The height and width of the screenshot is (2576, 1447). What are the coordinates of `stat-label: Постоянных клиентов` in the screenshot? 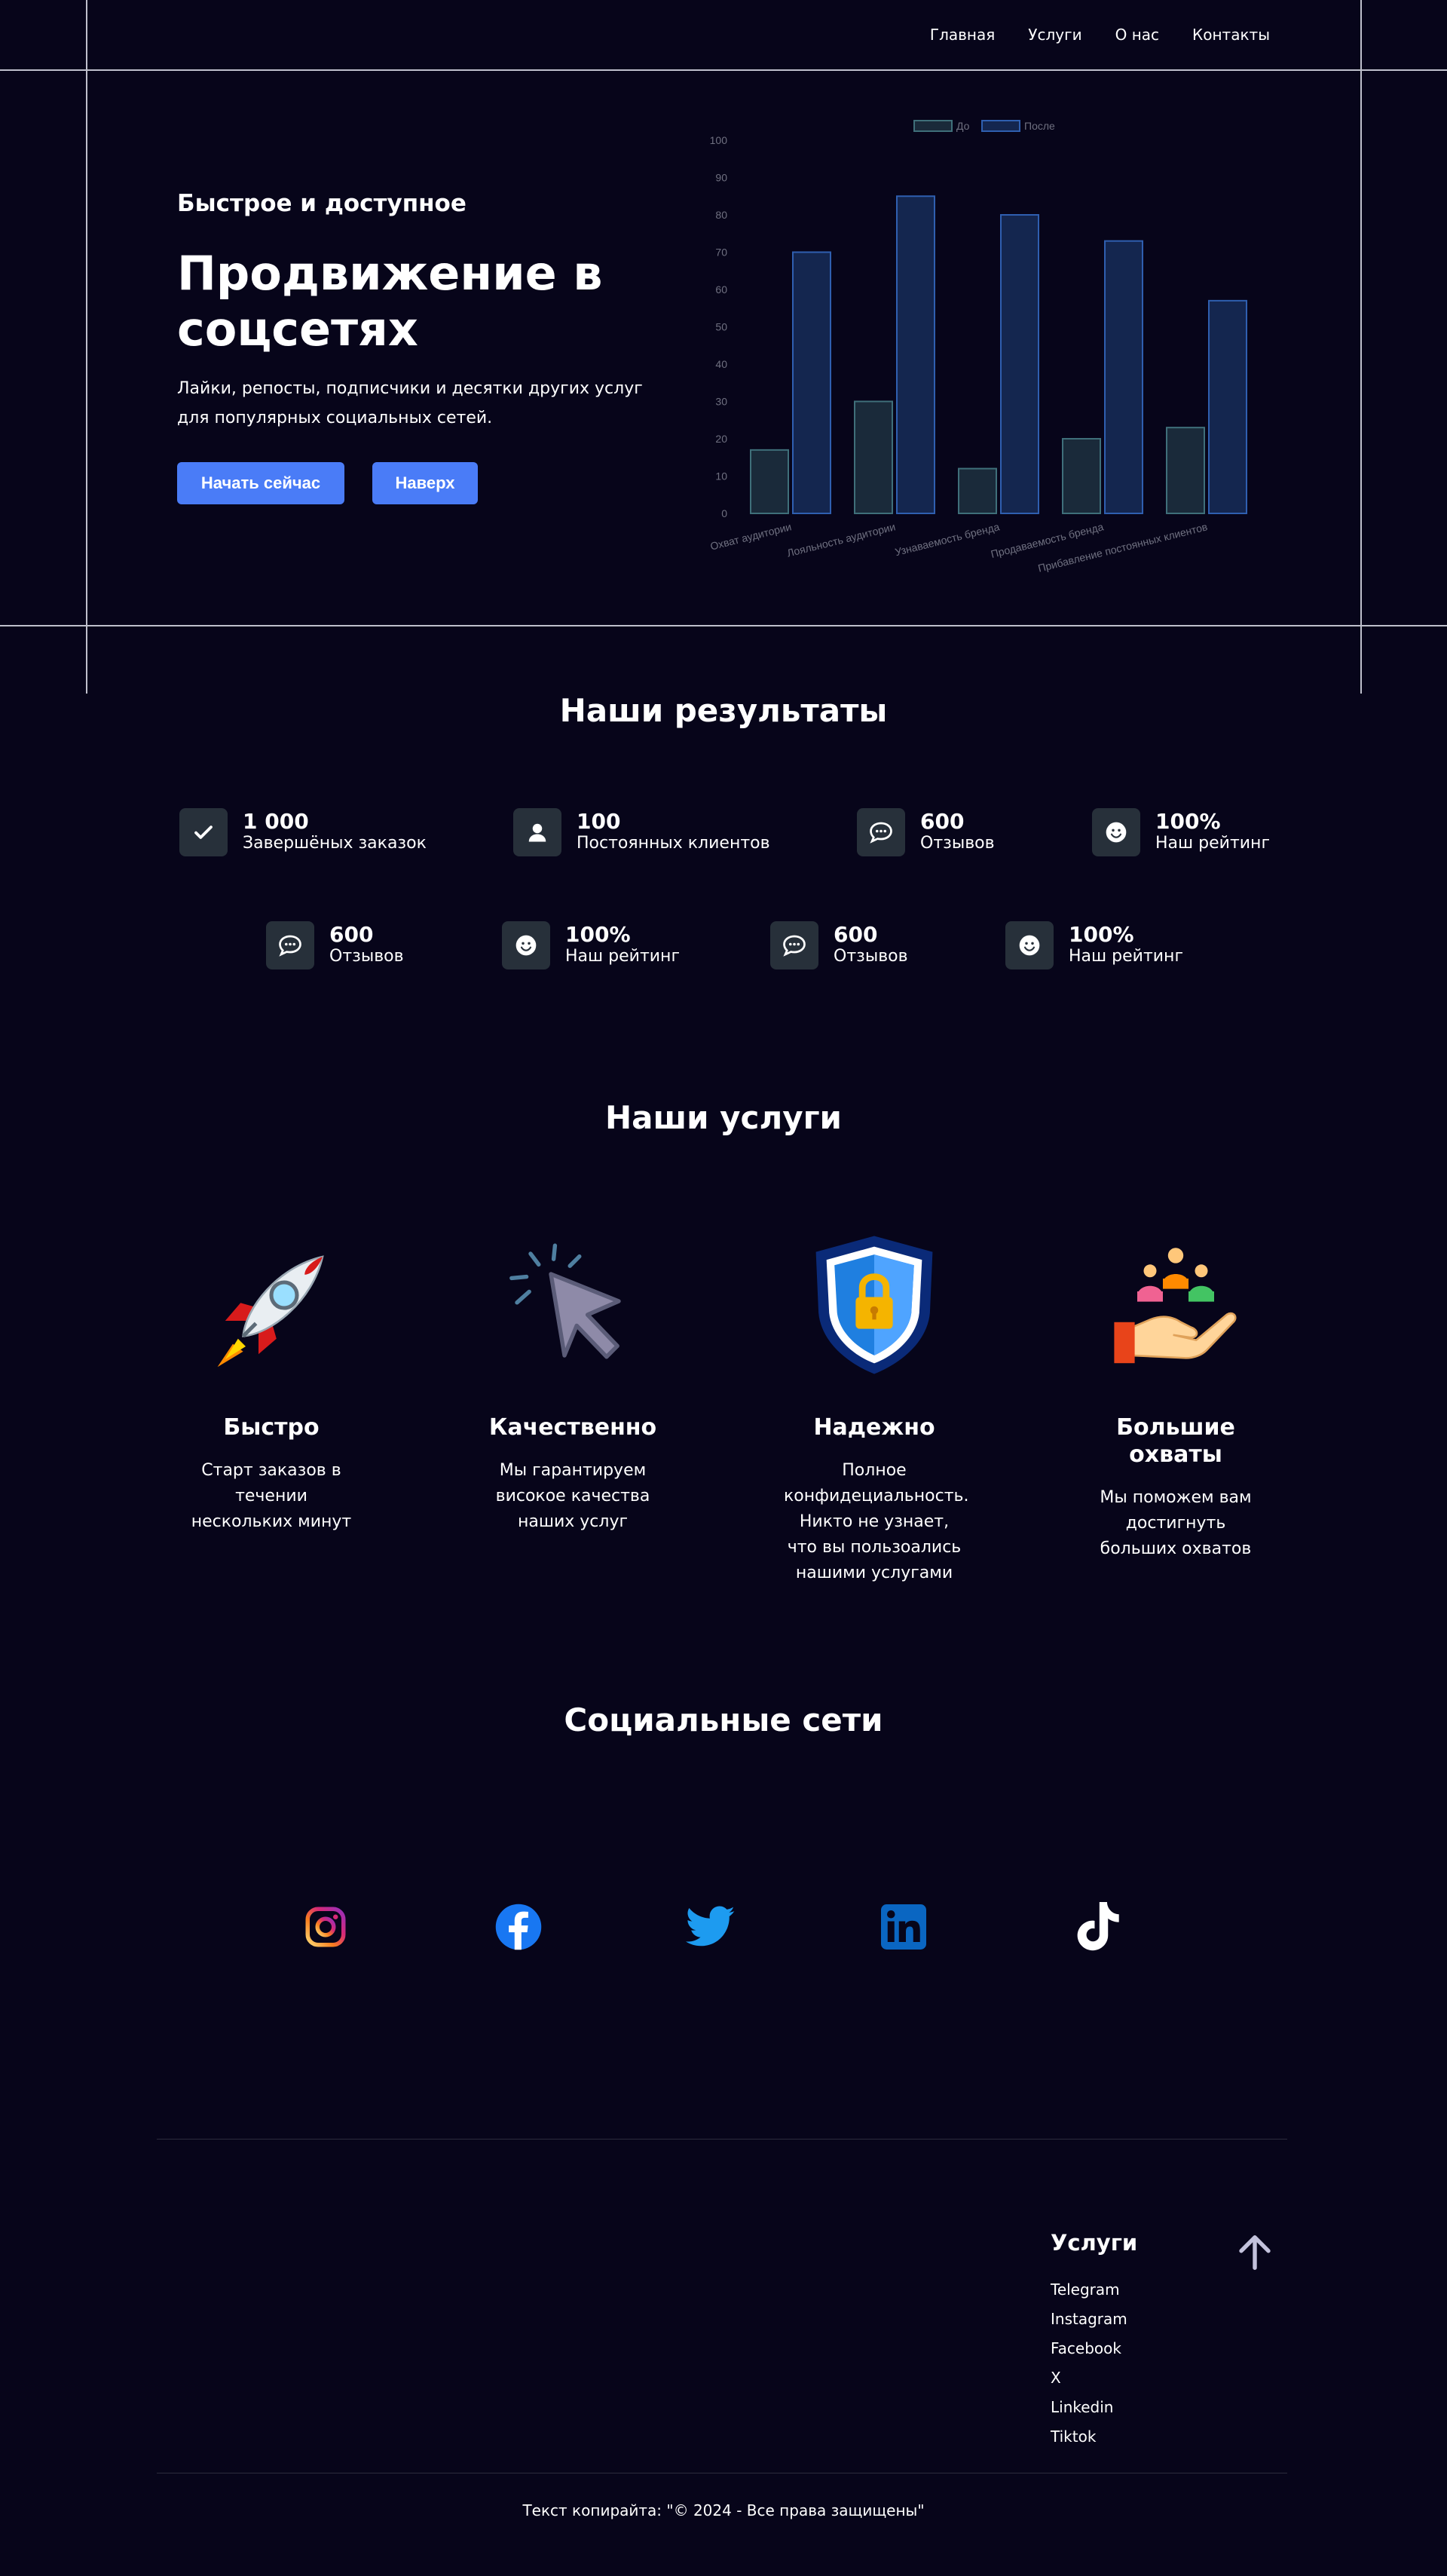 It's located at (673, 843).